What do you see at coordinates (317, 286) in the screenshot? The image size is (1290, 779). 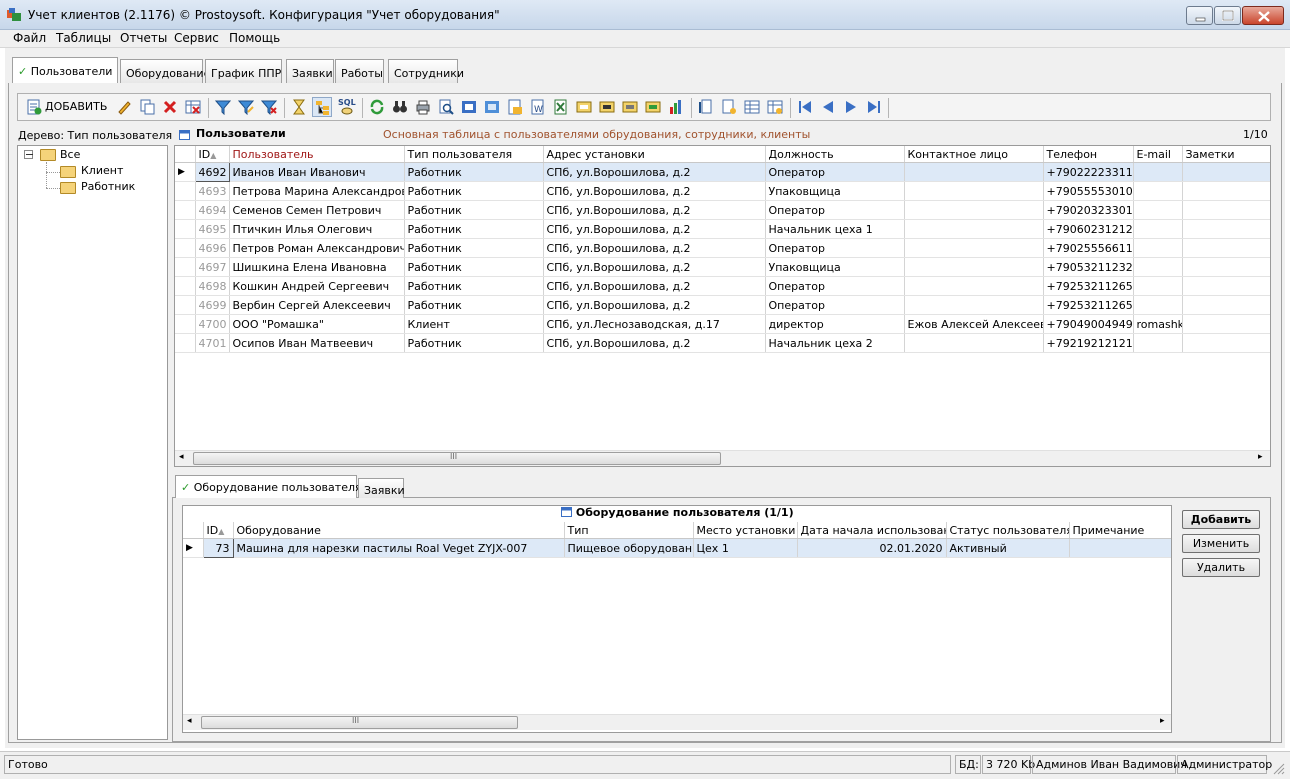 I see `table-cell: Кошкин Андрей Сергеевич` at bounding box center [317, 286].